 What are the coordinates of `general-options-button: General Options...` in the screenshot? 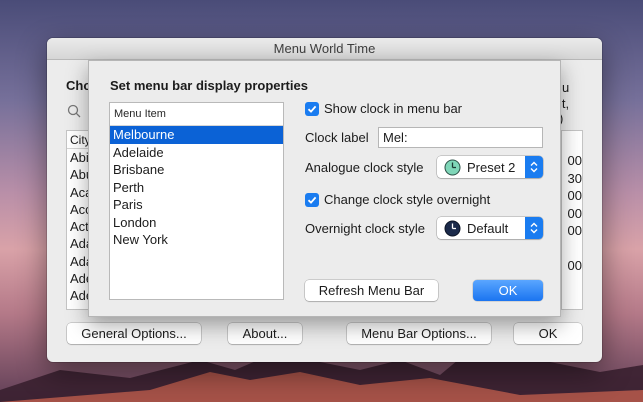 It's located at (134, 333).